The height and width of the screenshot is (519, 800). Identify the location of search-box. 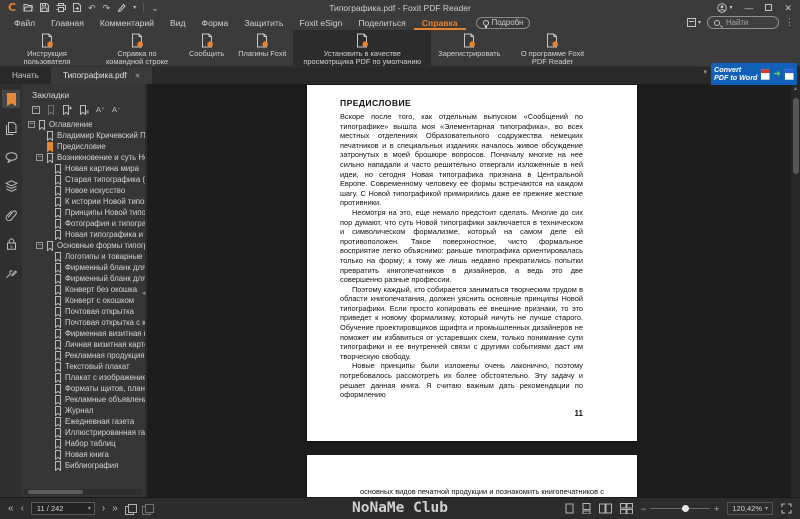
(743, 22).